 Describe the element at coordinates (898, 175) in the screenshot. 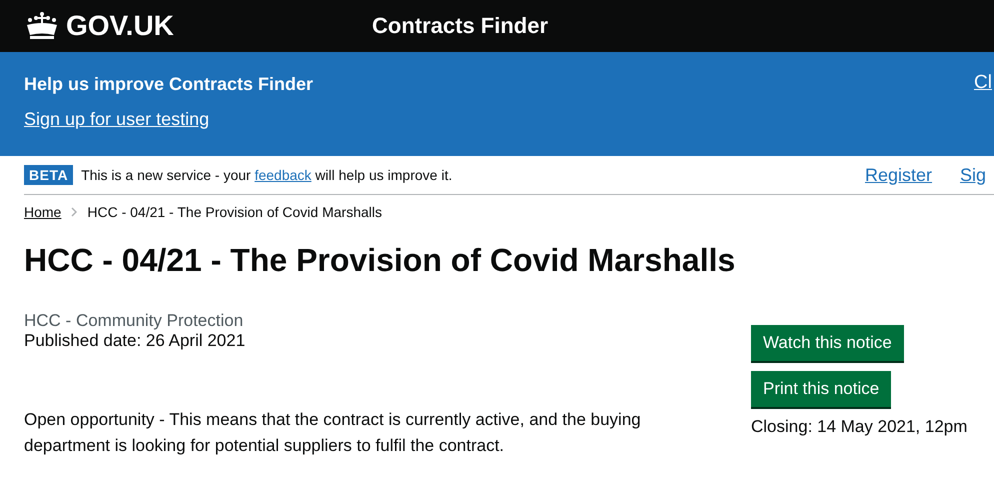

I see `account-link: Register` at that location.